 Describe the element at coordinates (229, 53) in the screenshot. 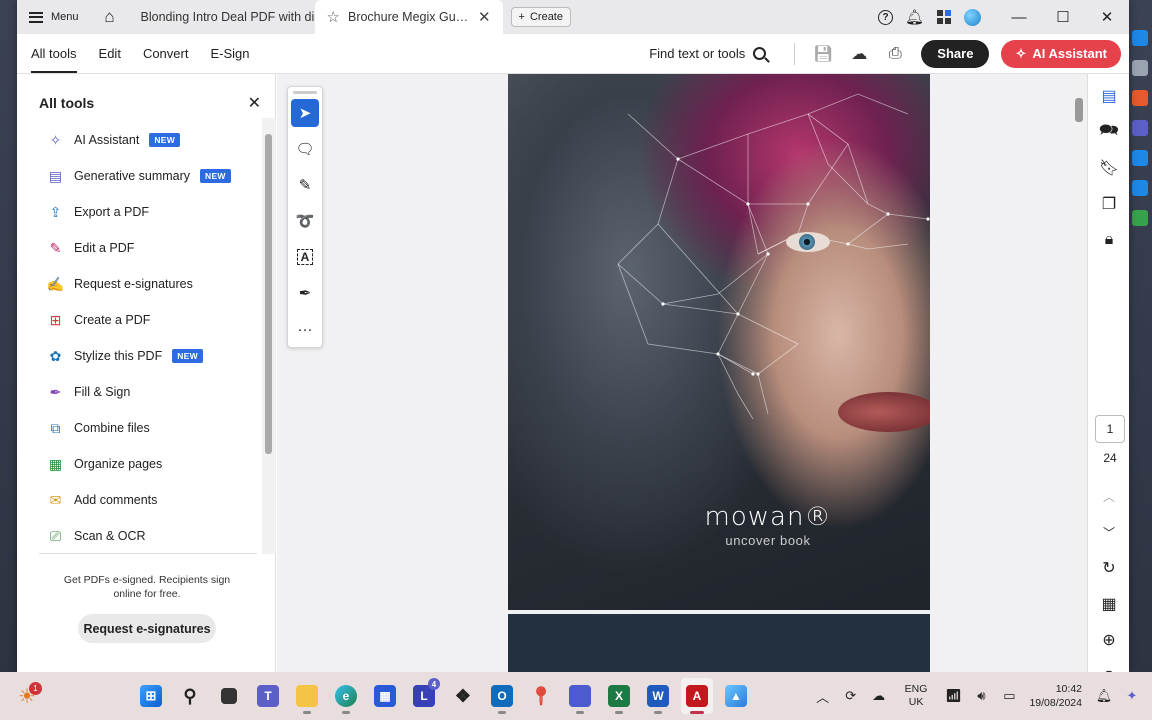

I see `tab-e-sign: E-Sign` at that location.